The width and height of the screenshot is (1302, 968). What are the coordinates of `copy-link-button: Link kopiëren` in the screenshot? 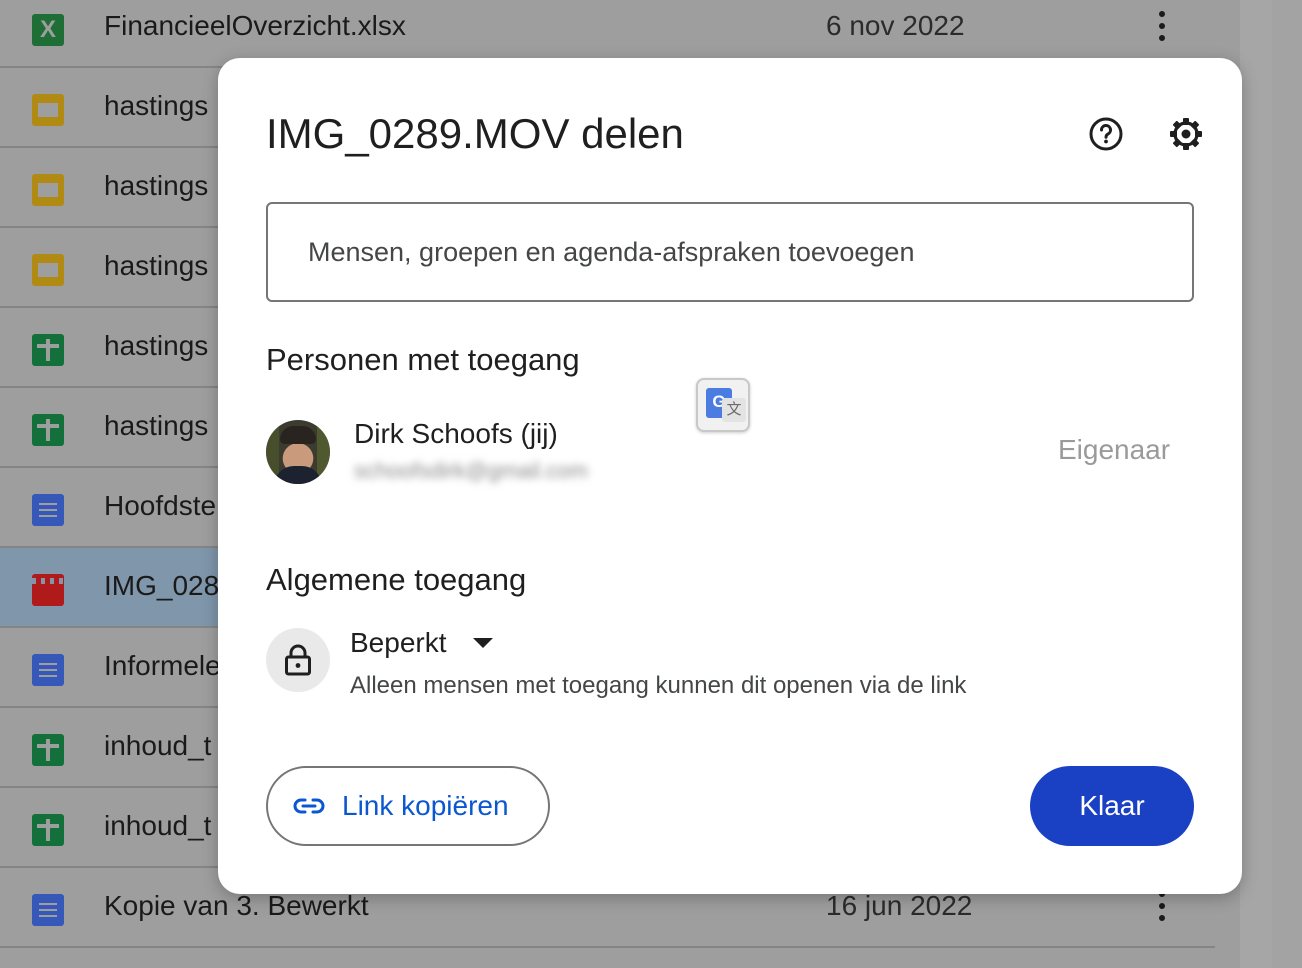 It's located at (408, 806).